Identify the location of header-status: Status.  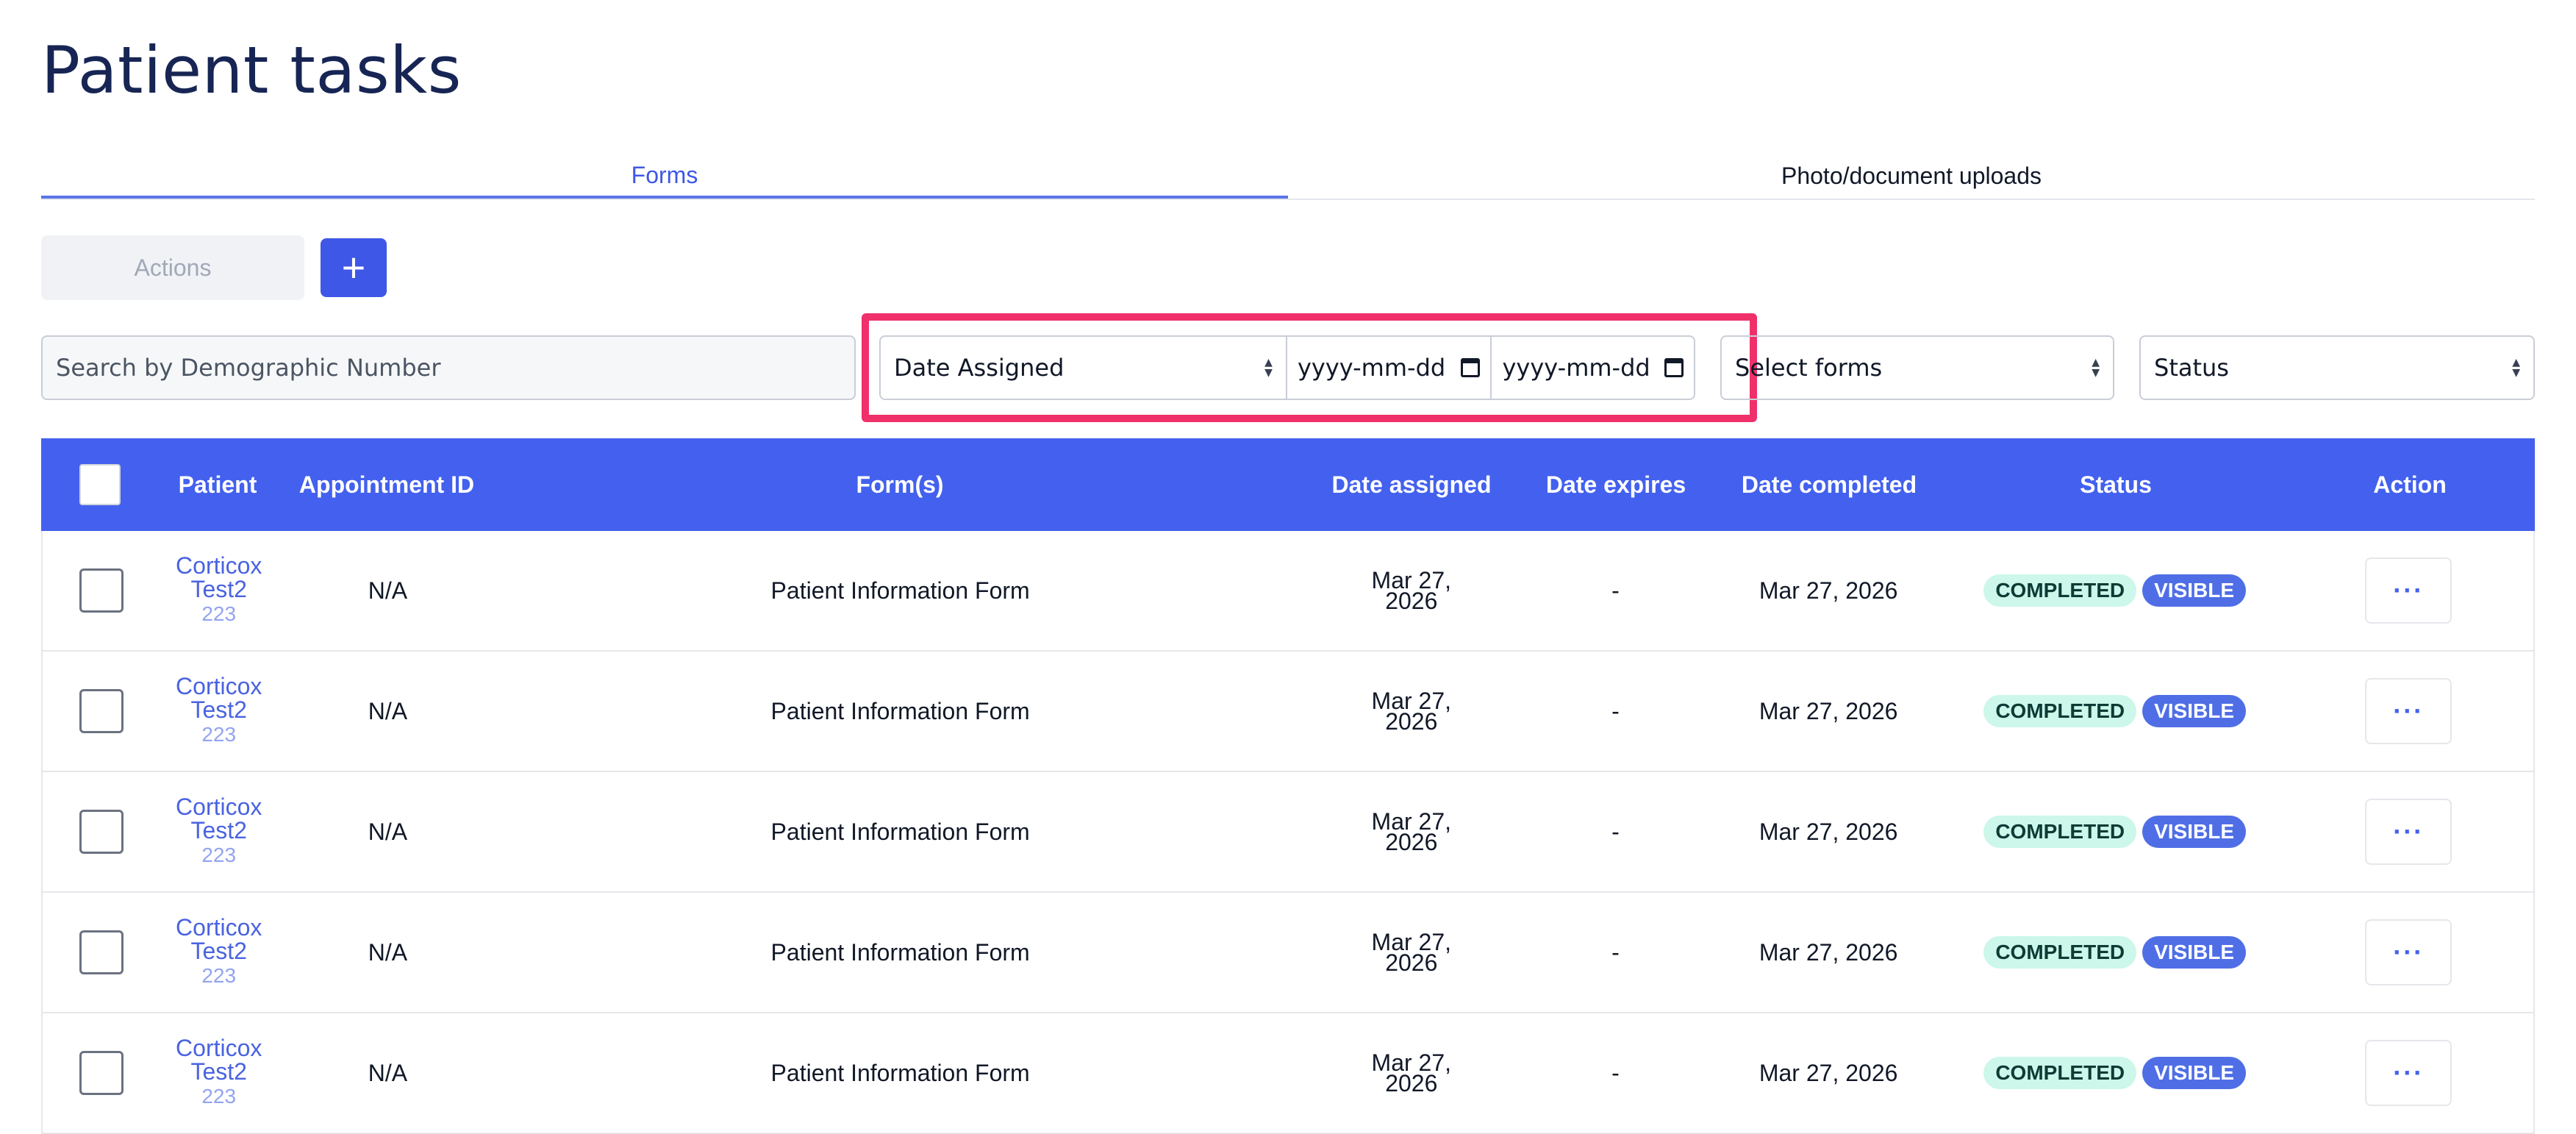
(2116, 485).